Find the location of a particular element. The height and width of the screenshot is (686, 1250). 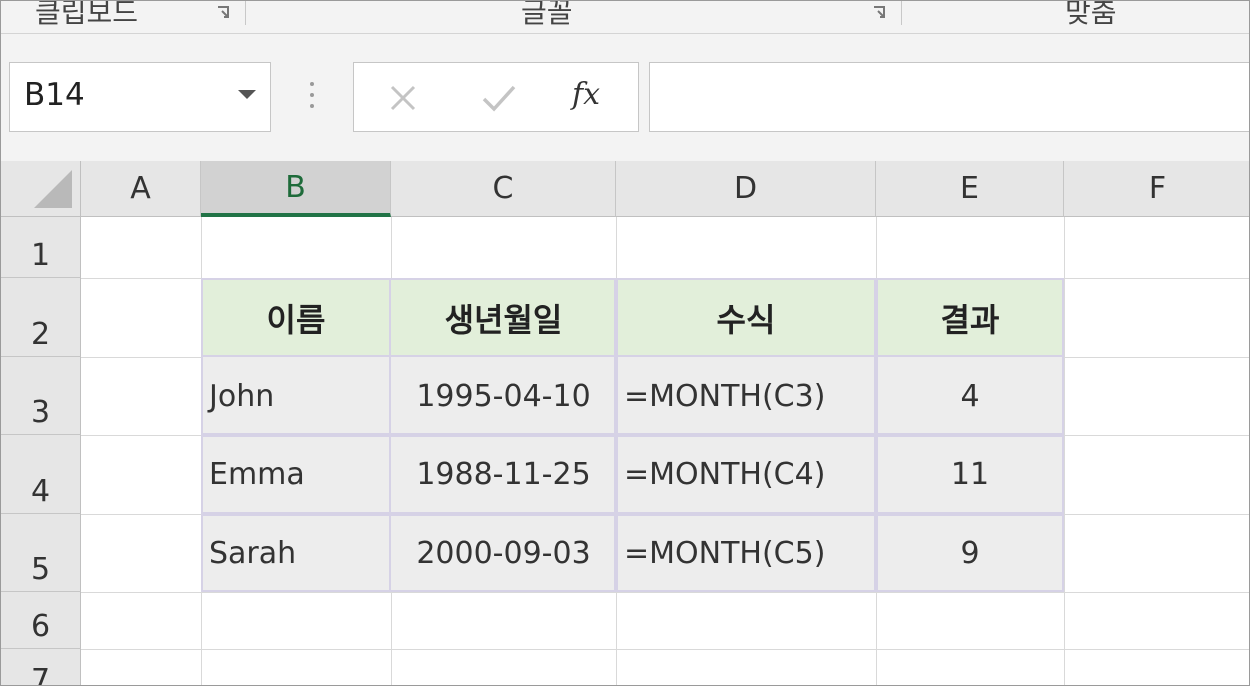

table-cell-birthdate: 1988-11-25 is located at coordinates (503, 474).